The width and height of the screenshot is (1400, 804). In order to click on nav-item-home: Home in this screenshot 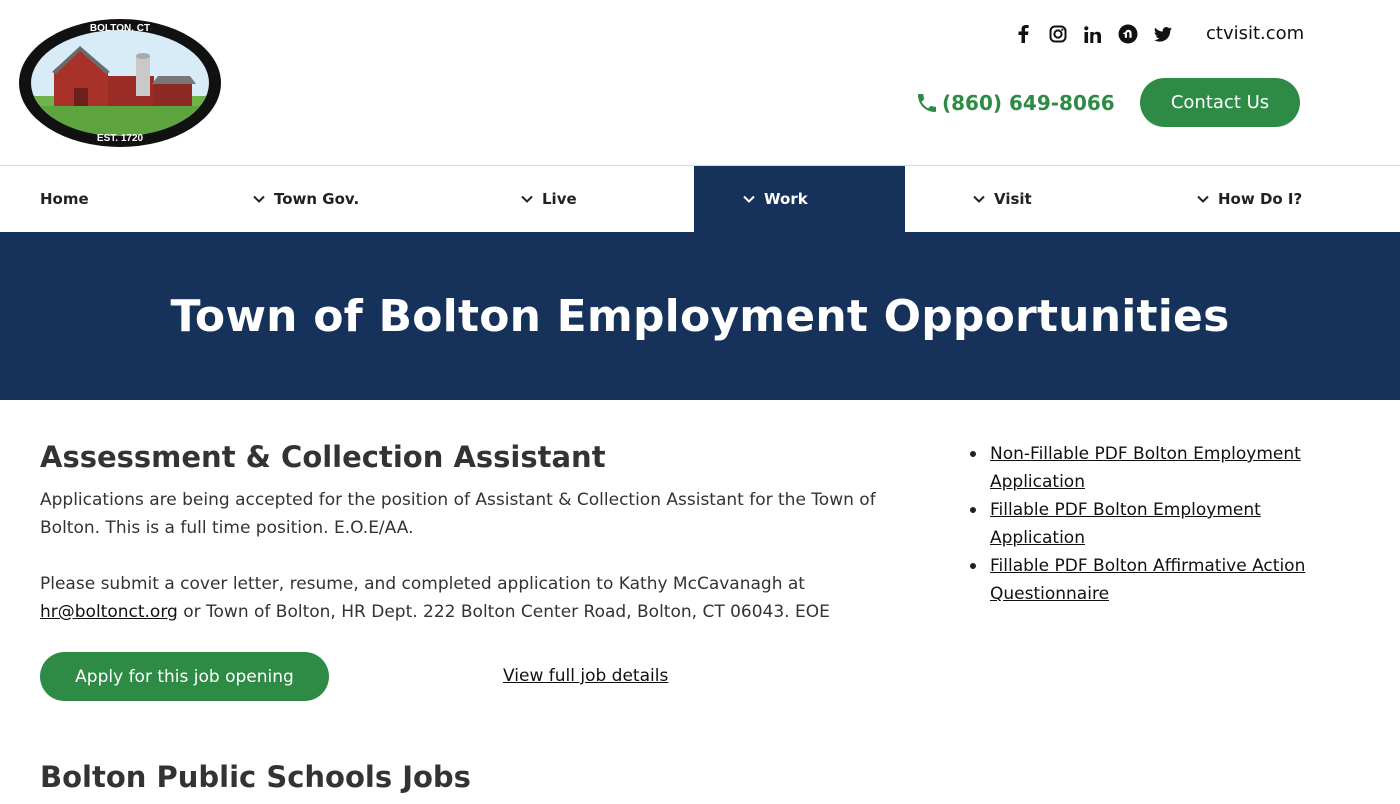, I will do `click(64, 199)`.